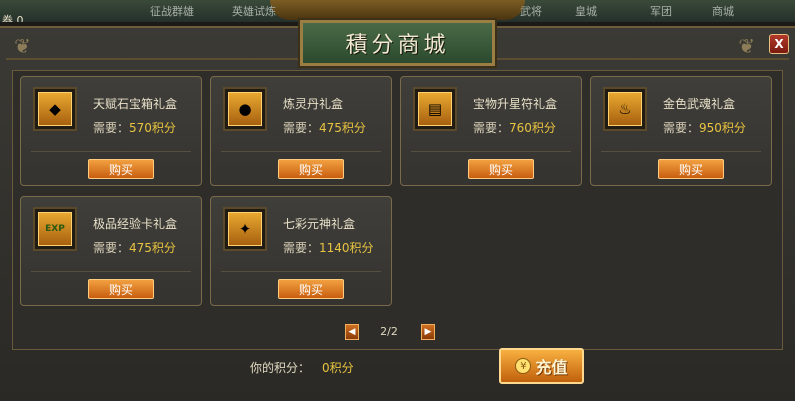 This screenshot has height=401, width=795. I want to click on shop-item-card: EXP 极品经验卡礼盒 需要：475积分 购买, so click(111, 251).